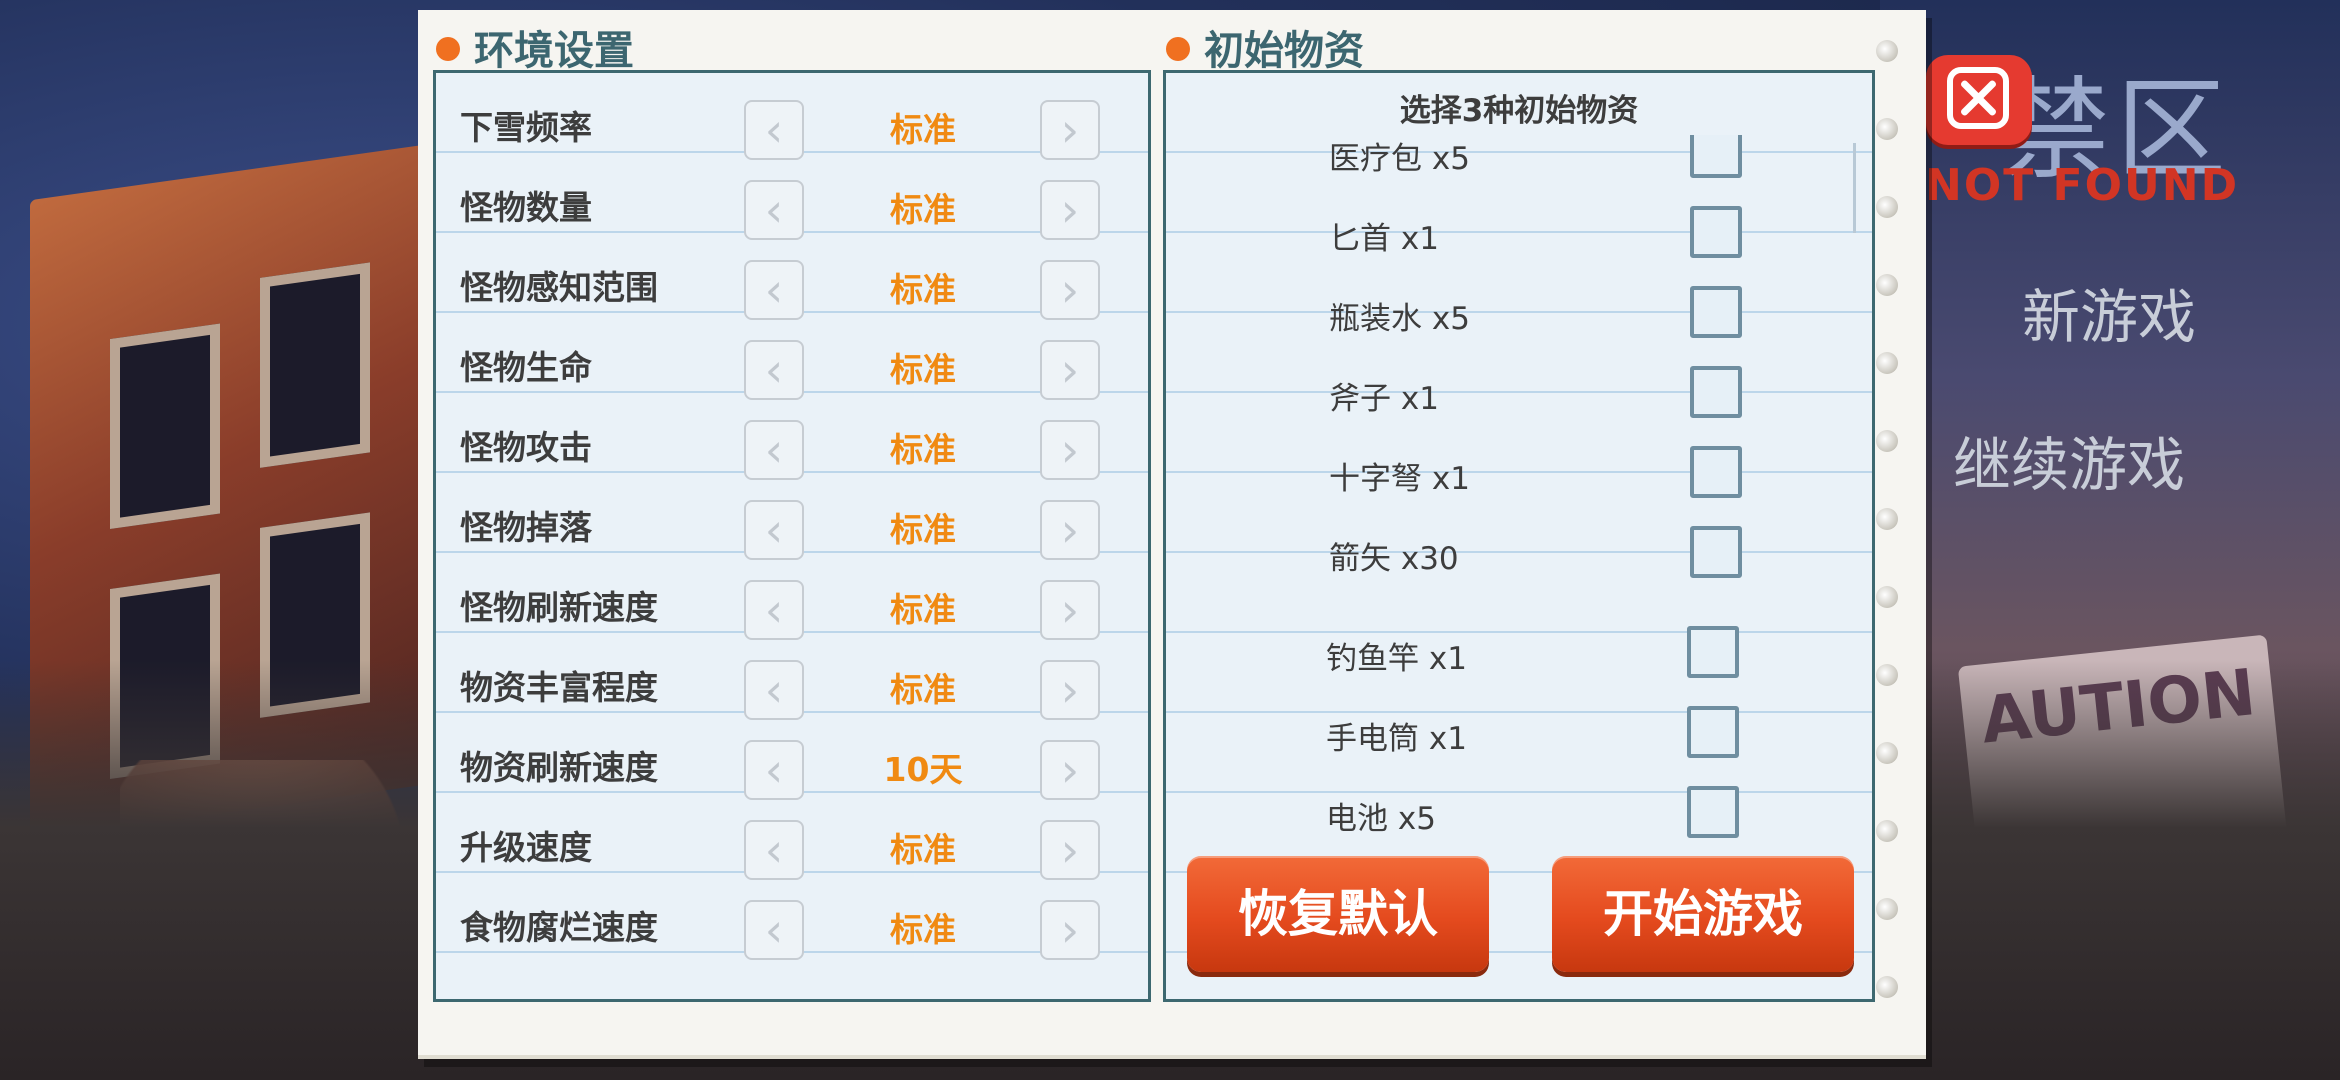 The width and height of the screenshot is (2340, 1080). Describe the element at coordinates (526, 447) in the screenshot. I see `setting-label: 怪物攻击` at that location.